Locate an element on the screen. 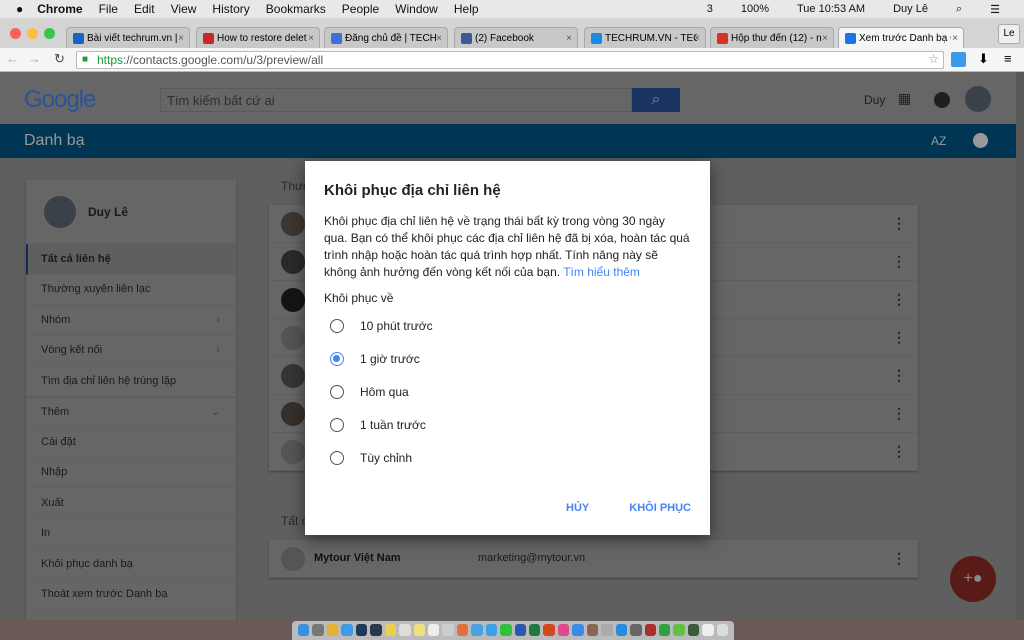 This screenshot has width=1024, height=640. browser-tab: (2) Facebook × is located at coordinates (516, 37).